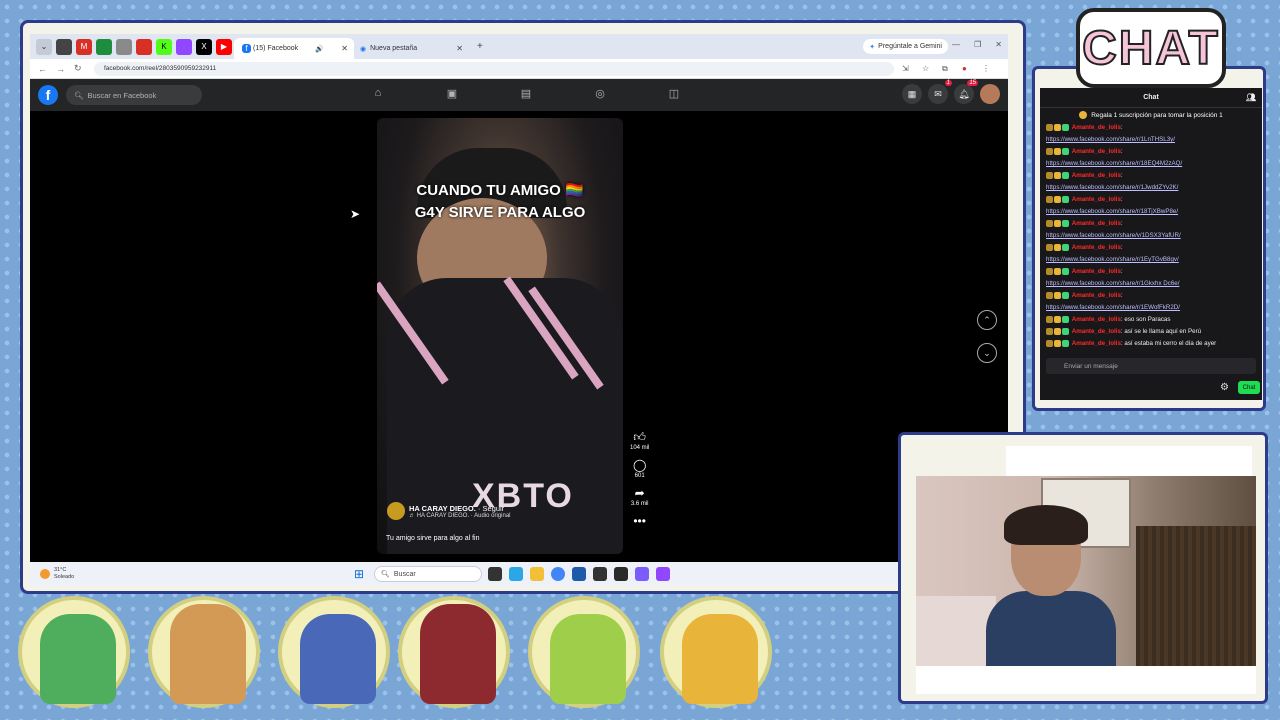 The height and width of the screenshot is (720, 1280). Describe the element at coordinates (378, 95) in the screenshot. I see `home-icon: ⌂` at that location.